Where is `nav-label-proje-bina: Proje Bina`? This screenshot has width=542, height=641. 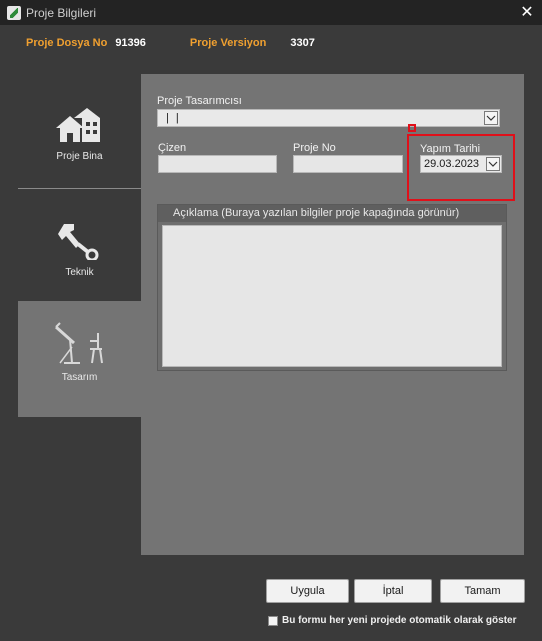
nav-label-proje-bina: Proje Bina is located at coordinates (79, 156).